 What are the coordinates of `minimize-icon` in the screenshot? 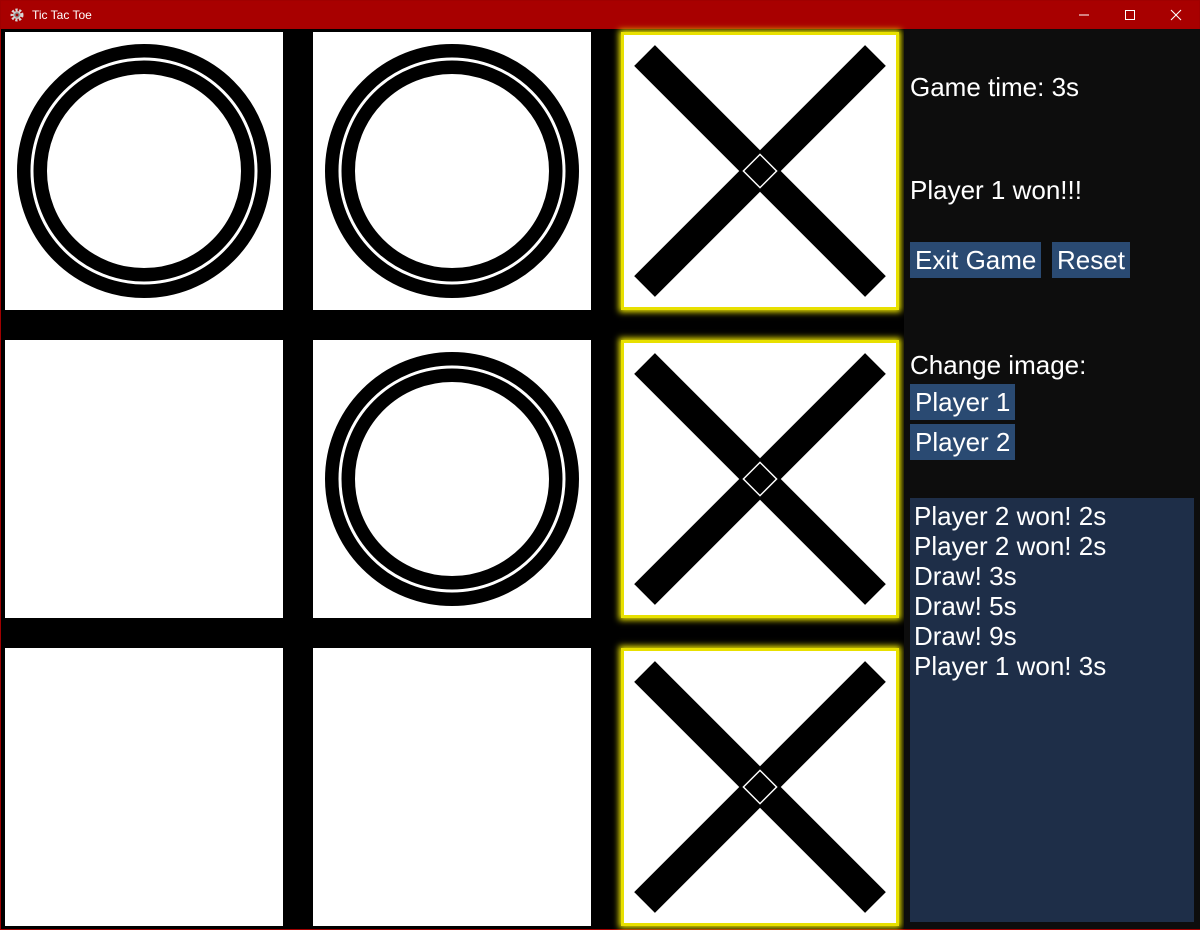 It's located at (1084, 15).